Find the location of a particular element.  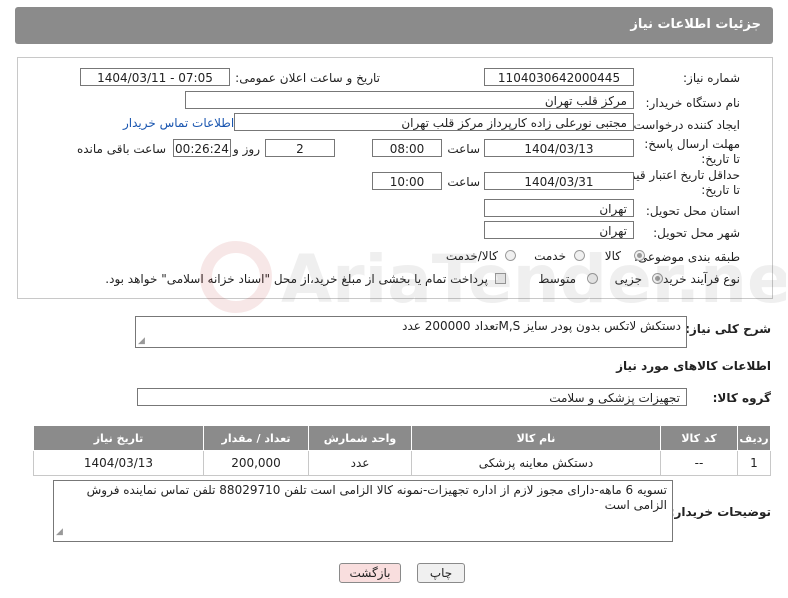

category-radio-goods is located at coordinates (639, 255).